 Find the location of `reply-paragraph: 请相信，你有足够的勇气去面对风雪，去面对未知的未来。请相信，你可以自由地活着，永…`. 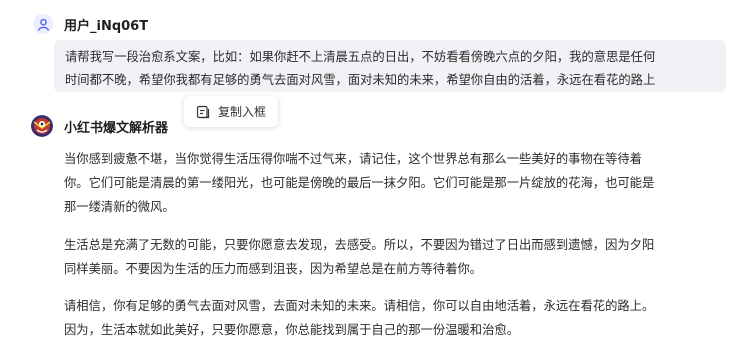

reply-paragraph: 请相信，你有足够的勇气去面对风雪，去面对未知的未来。请相信，你可以自由地活着，永… is located at coordinates (359, 318).